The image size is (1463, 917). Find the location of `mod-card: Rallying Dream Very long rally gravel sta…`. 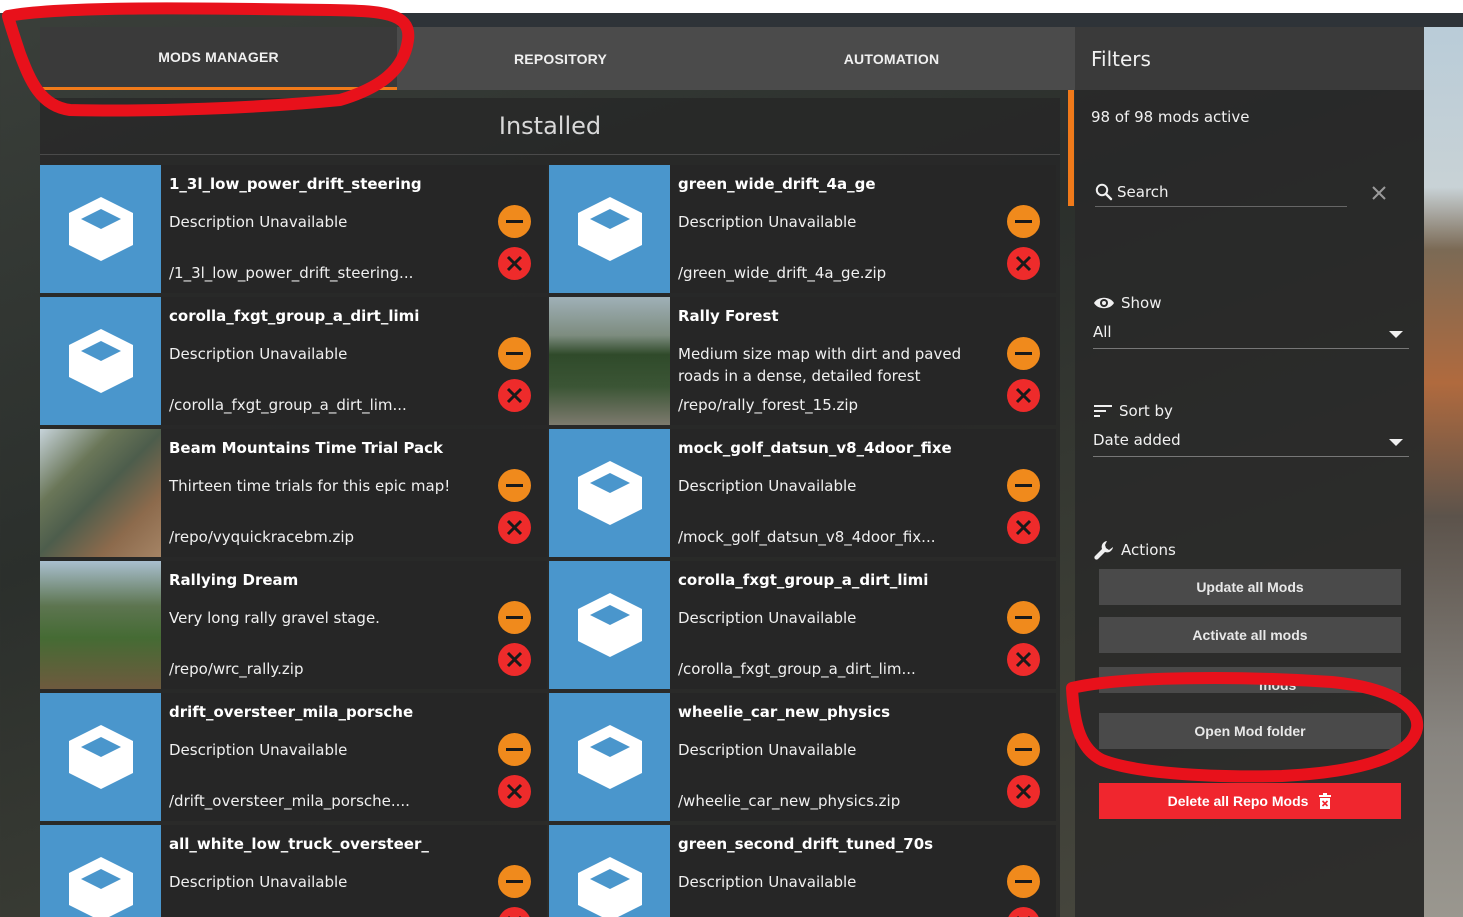

mod-card: Rallying Dream Very long rally gravel sta… is located at coordinates (293, 625).